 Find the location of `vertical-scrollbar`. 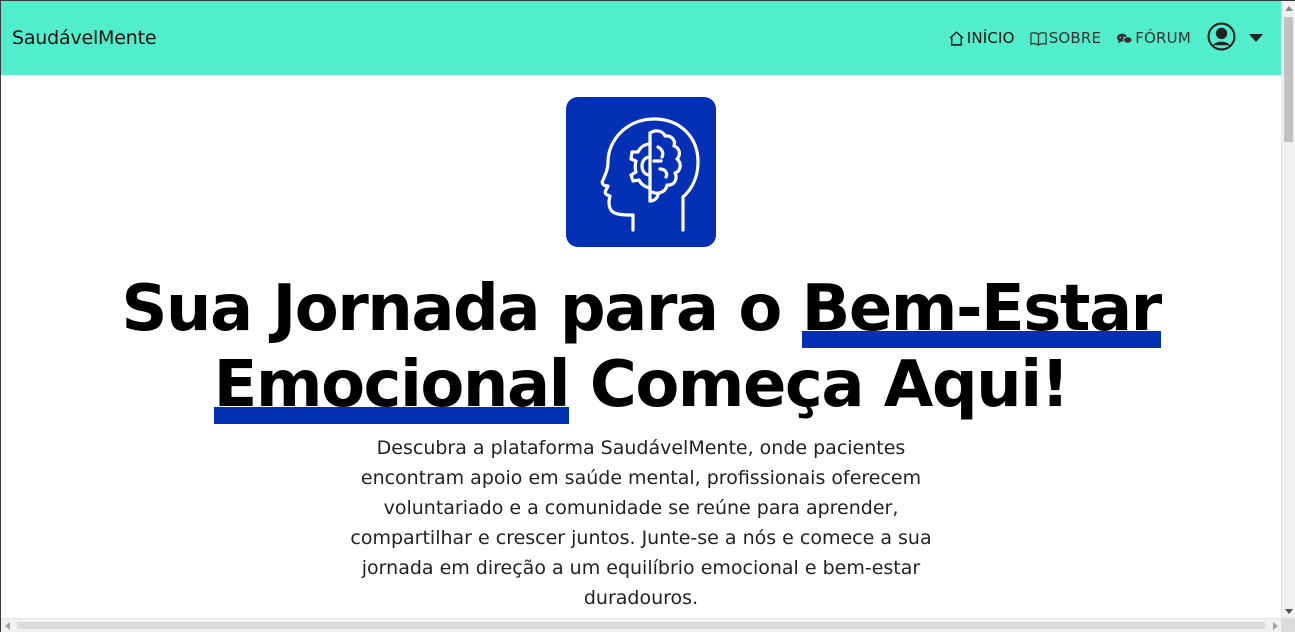

vertical-scrollbar is located at coordinates (1288, 310).